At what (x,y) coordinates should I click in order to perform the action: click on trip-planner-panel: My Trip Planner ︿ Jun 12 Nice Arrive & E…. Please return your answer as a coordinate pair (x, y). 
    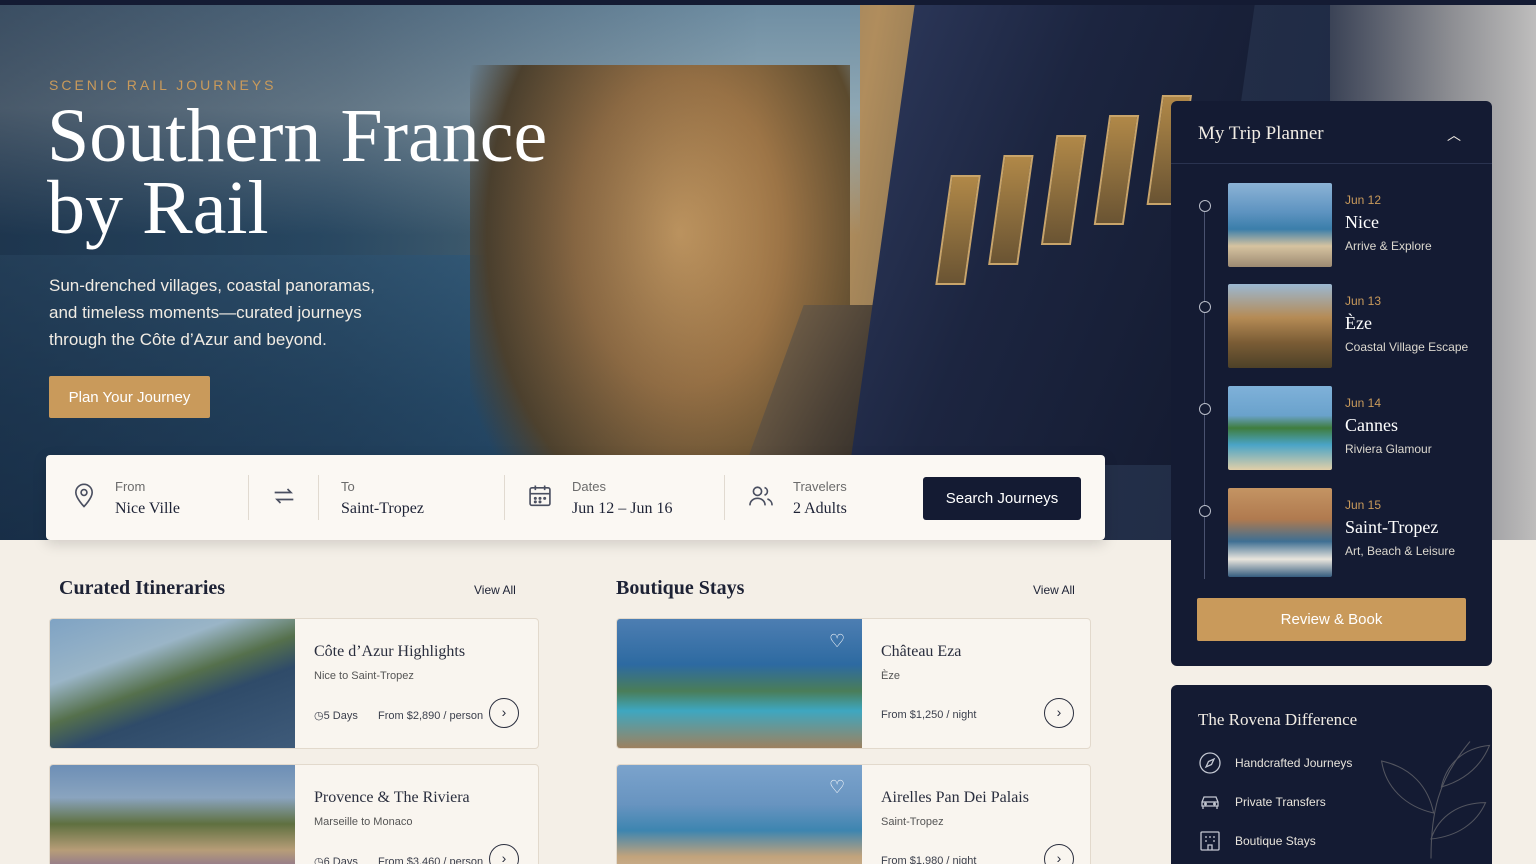
    Looking at the image, I should click on (1331, 383).